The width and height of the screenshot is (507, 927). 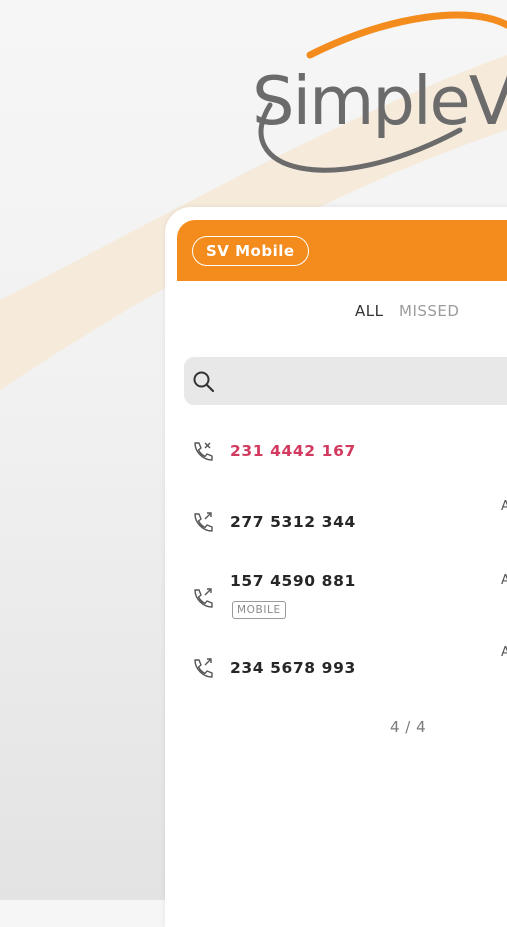 I want to click on line-type-badge: MOBILE, so click(x=259, y=610).